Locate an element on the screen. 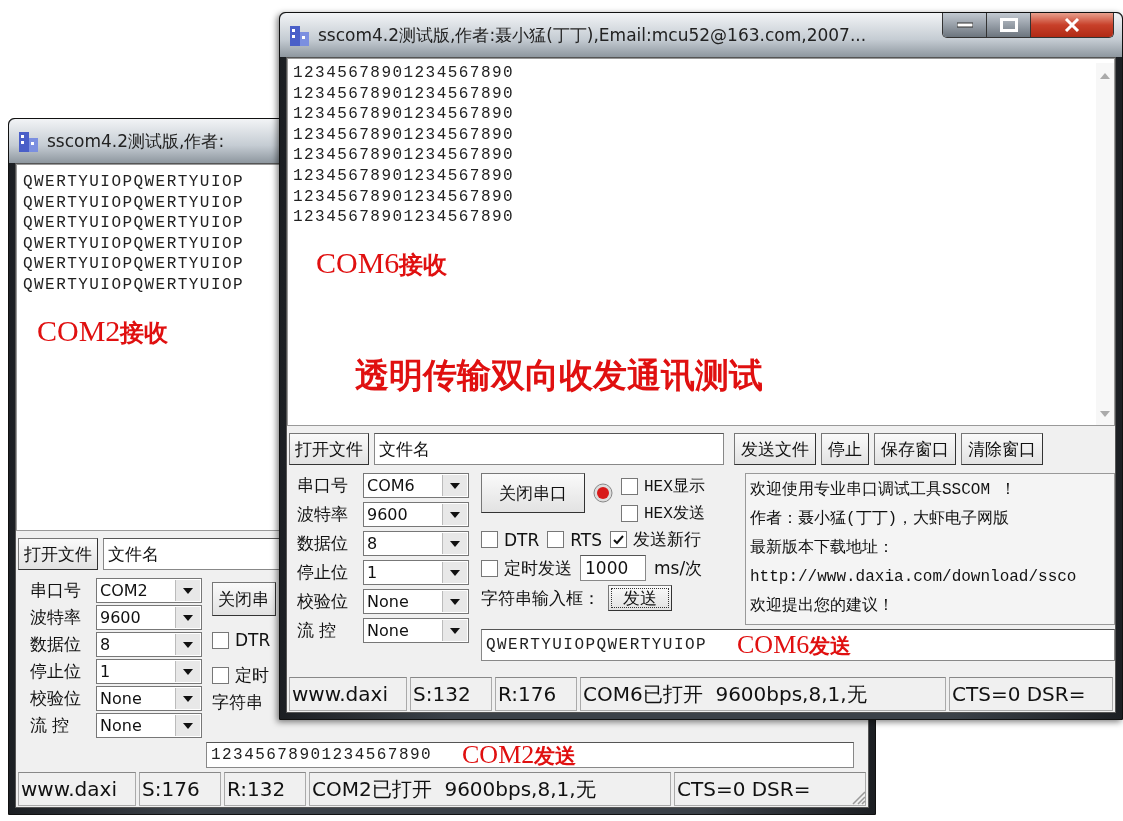  dropdown: COM6 is located at coordinates (416, 485).